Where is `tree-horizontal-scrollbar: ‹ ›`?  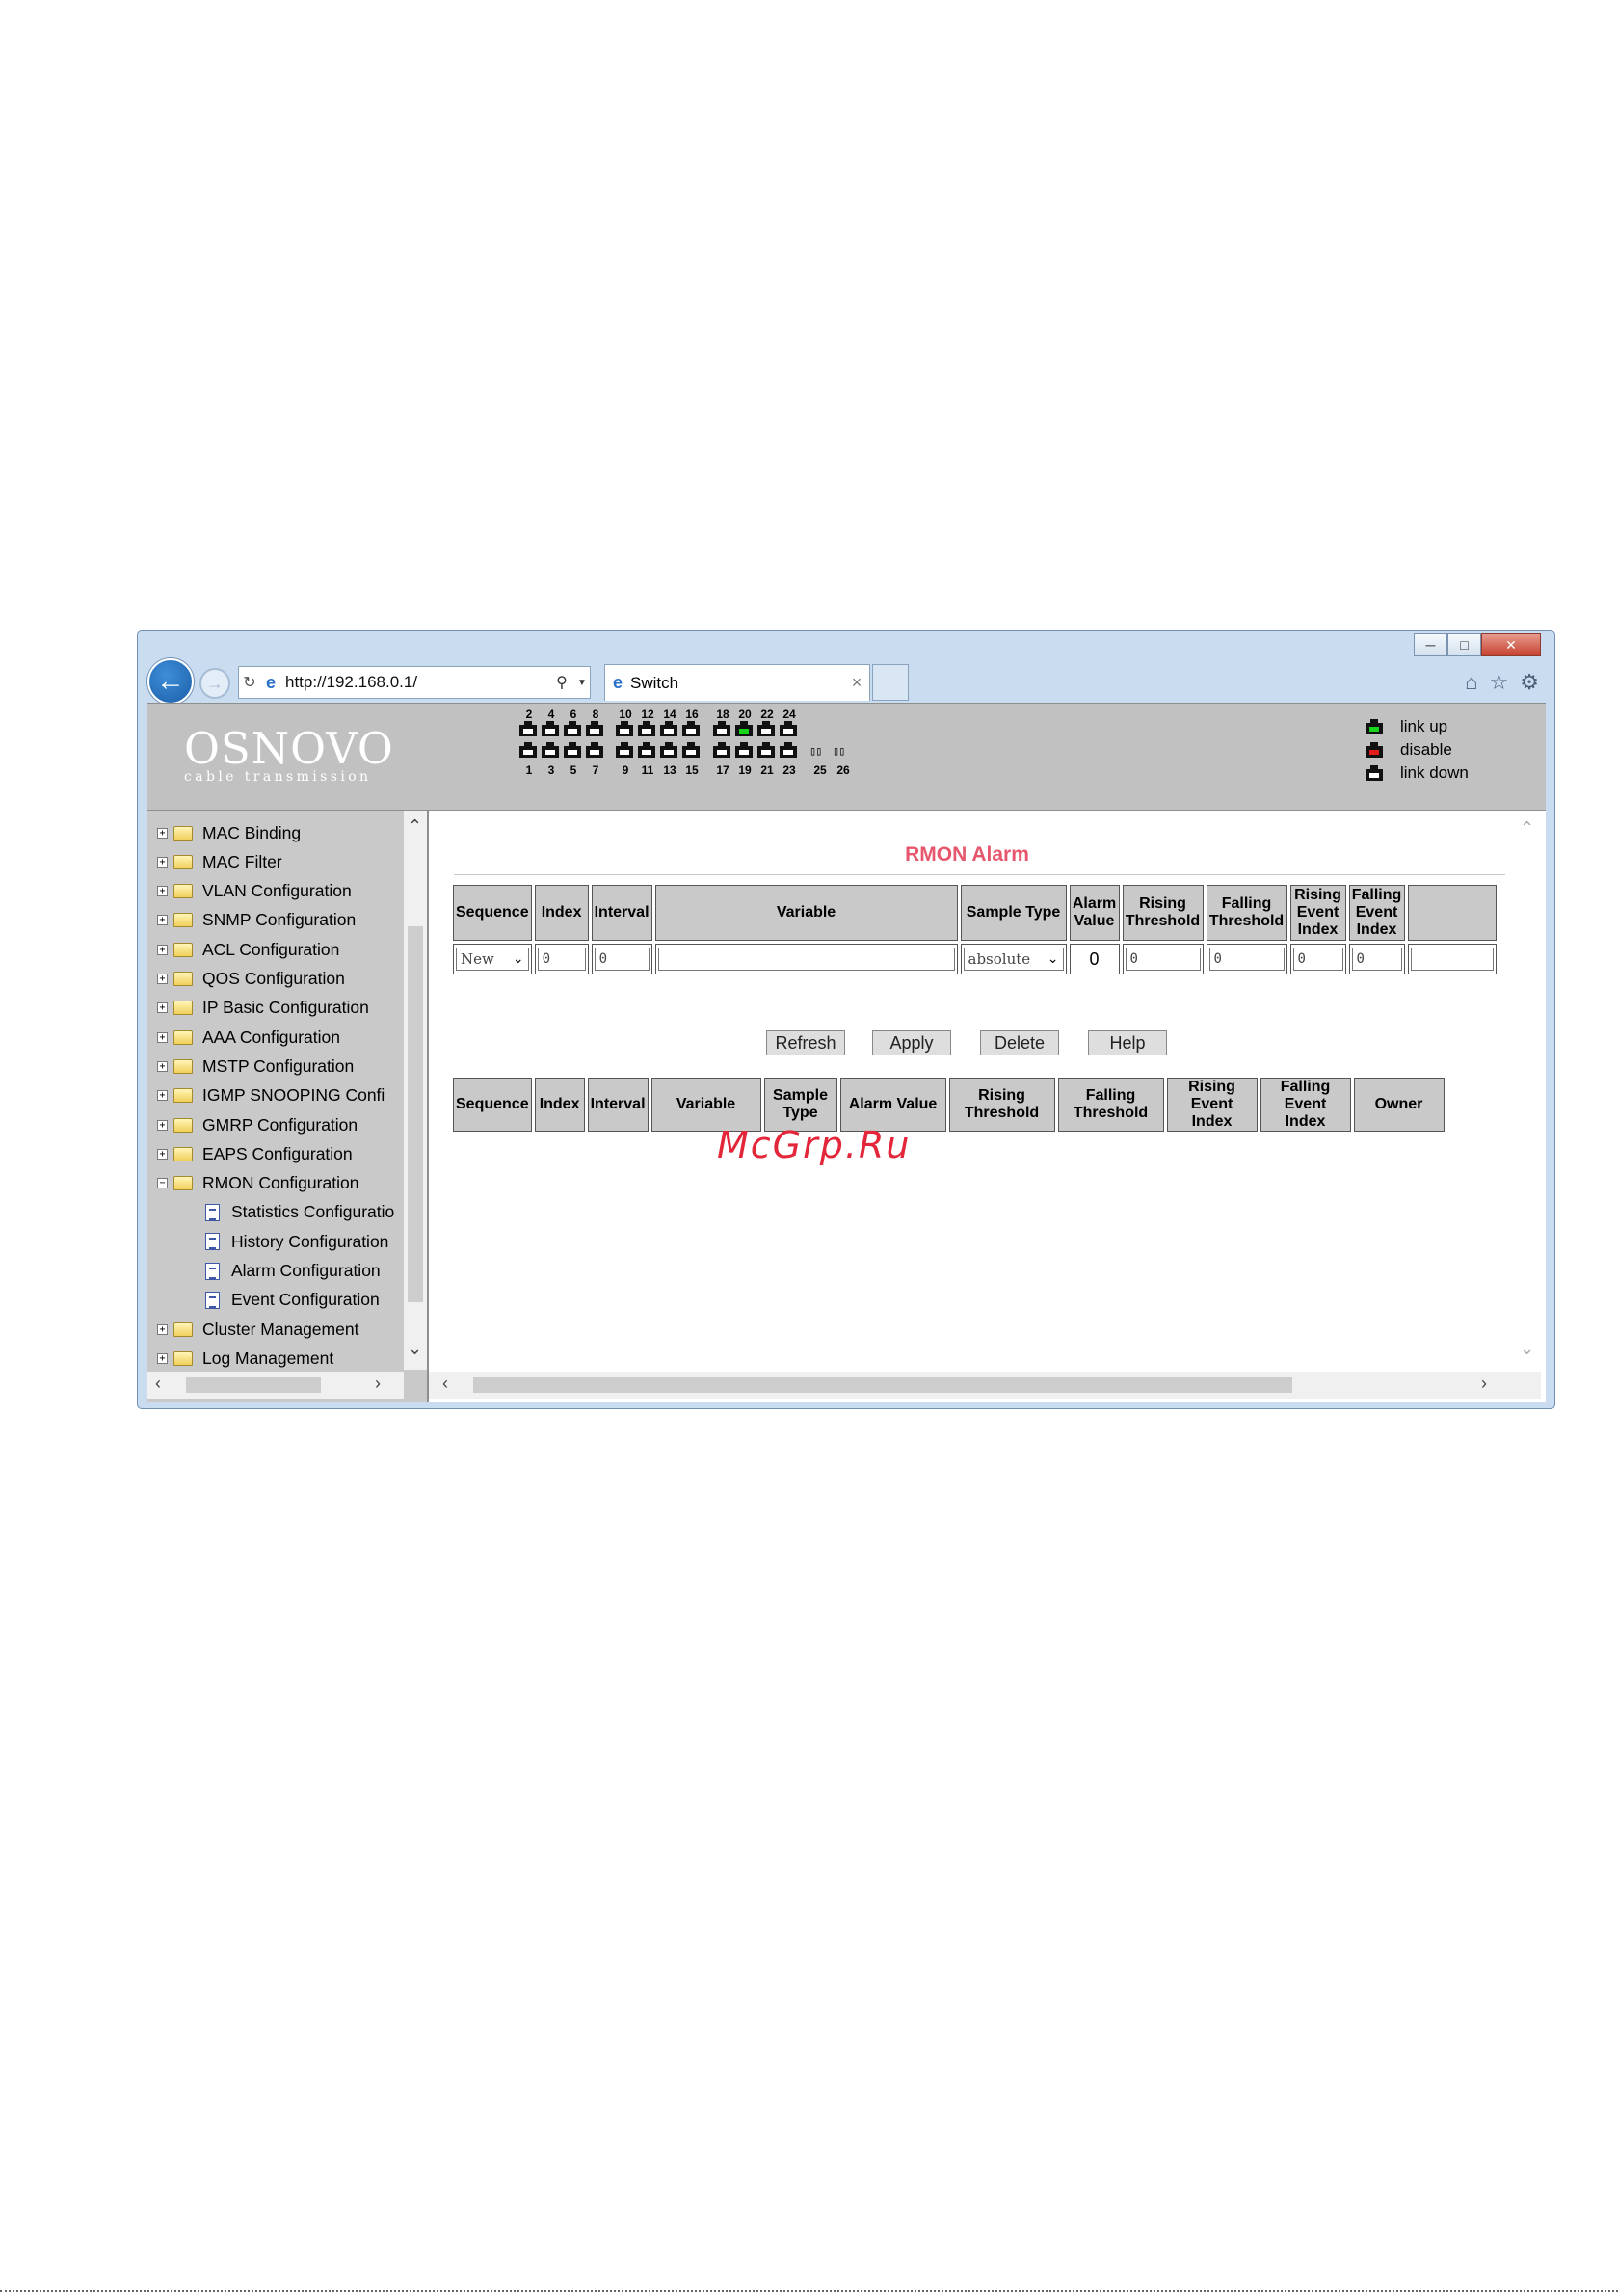
tree-horizontal-scrollbar: ‹ › is located at coordinates (275, 1385).